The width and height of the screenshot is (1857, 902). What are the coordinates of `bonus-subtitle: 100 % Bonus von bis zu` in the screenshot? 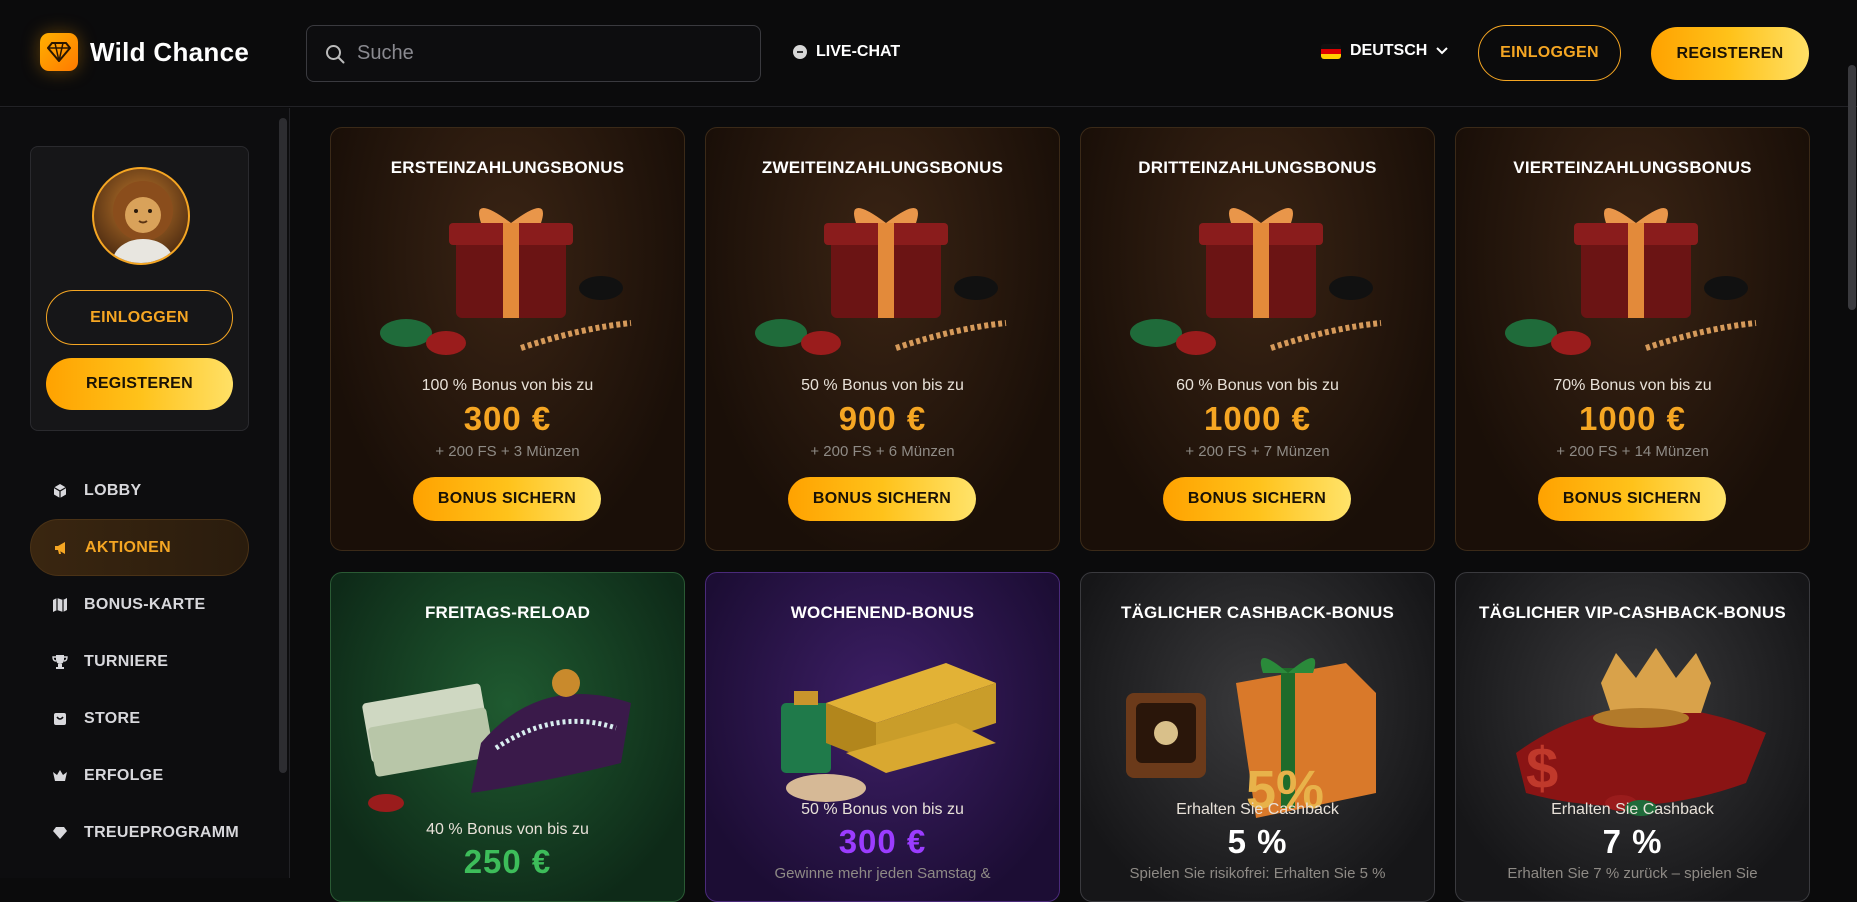 It's located at (507, 385).